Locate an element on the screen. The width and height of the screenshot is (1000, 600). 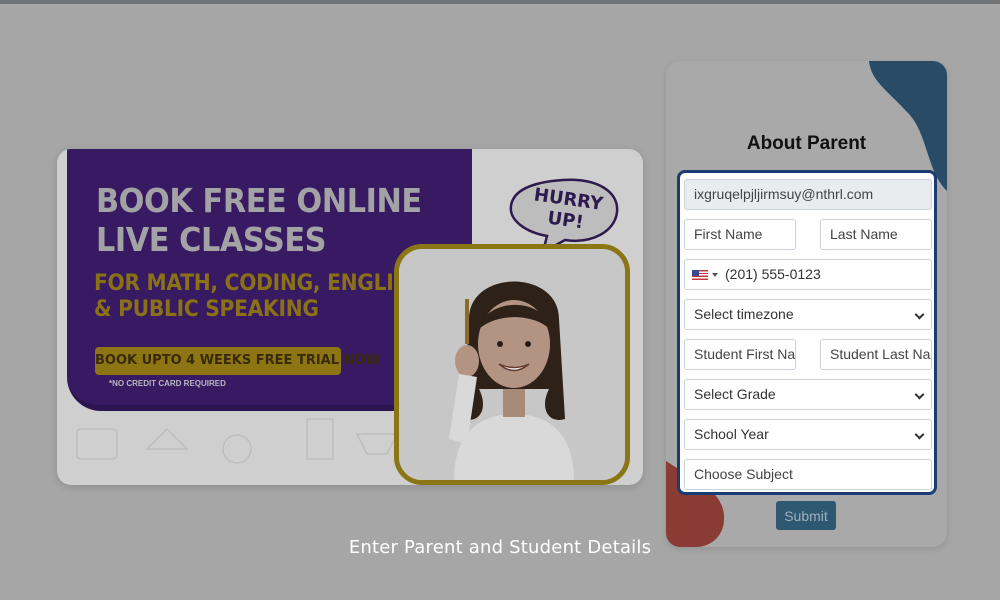
free-trial-cta: BOOK UPTO 4 WEEKS FREE TRIAL NOW is located at coordinates (237, 361).